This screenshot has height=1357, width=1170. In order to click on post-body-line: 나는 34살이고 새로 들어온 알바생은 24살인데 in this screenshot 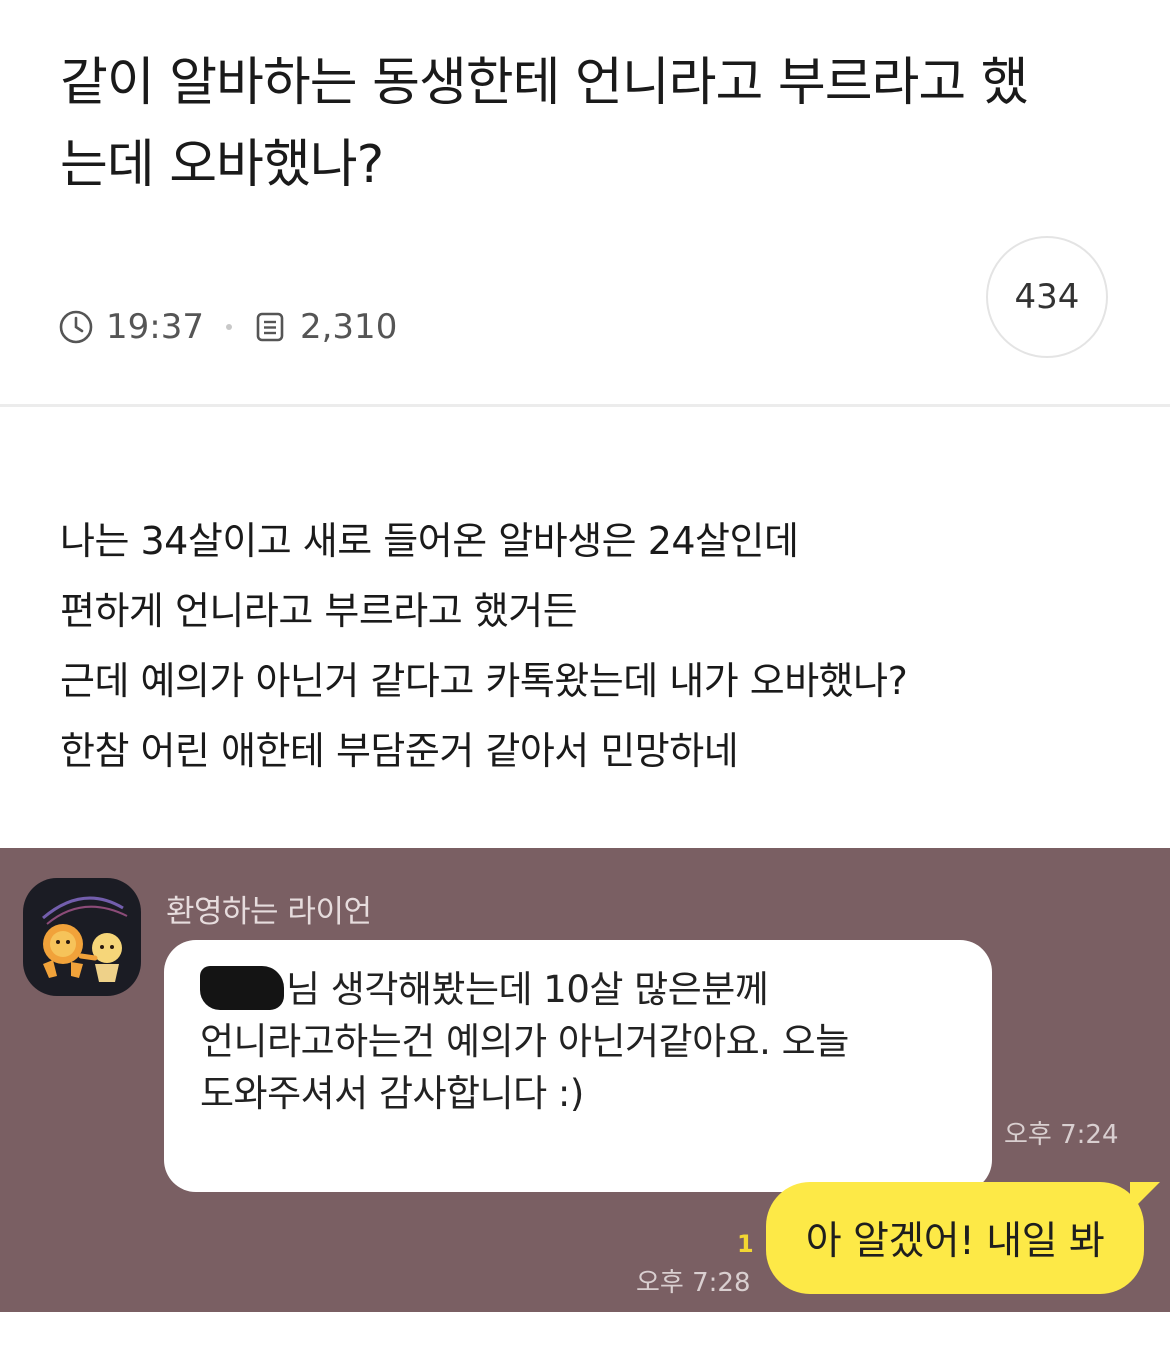, I will do `click(429, 541)`.